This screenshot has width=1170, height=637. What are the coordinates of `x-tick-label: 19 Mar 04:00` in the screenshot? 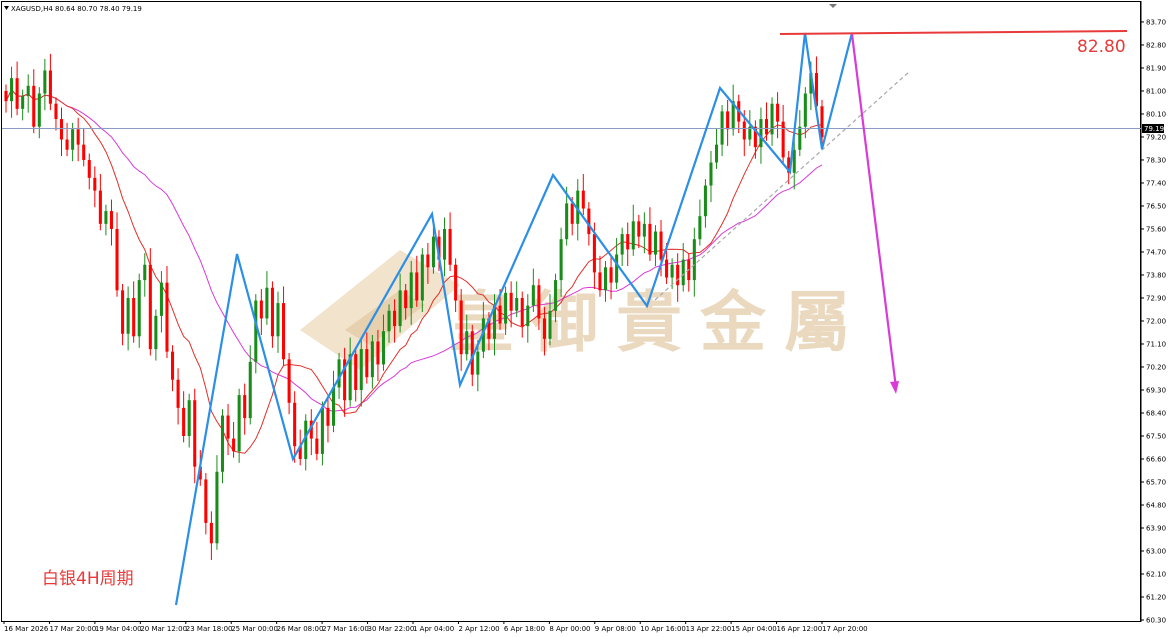 It's located at (118, 629).